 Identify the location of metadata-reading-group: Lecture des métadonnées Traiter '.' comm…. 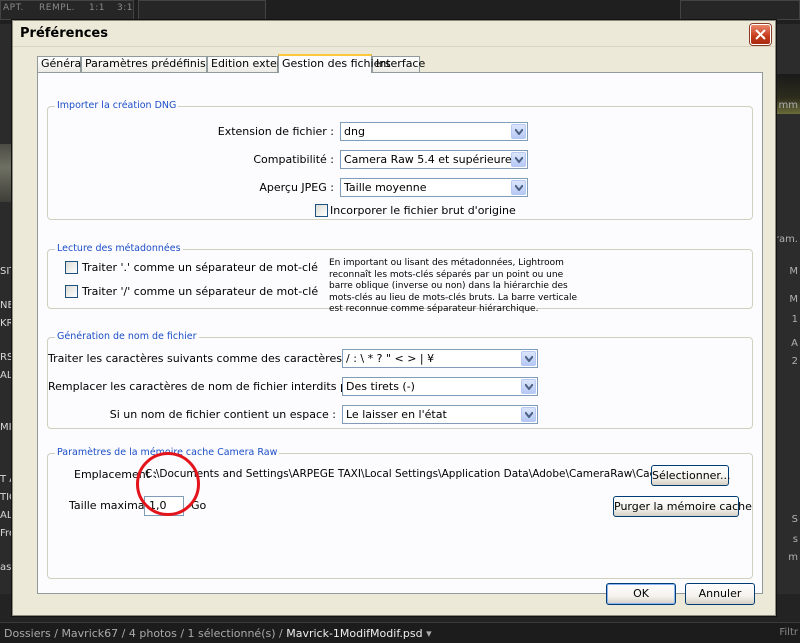
(400, 278).